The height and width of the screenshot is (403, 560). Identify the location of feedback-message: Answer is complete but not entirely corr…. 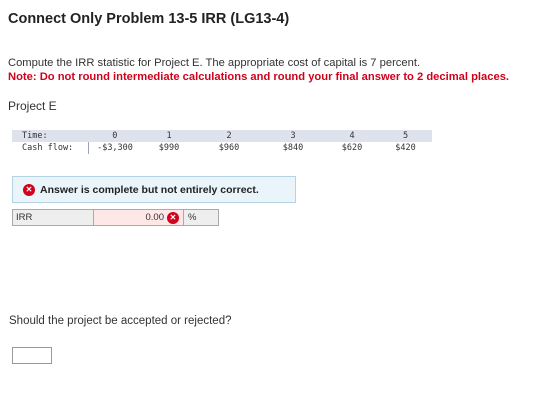
(149, 189).